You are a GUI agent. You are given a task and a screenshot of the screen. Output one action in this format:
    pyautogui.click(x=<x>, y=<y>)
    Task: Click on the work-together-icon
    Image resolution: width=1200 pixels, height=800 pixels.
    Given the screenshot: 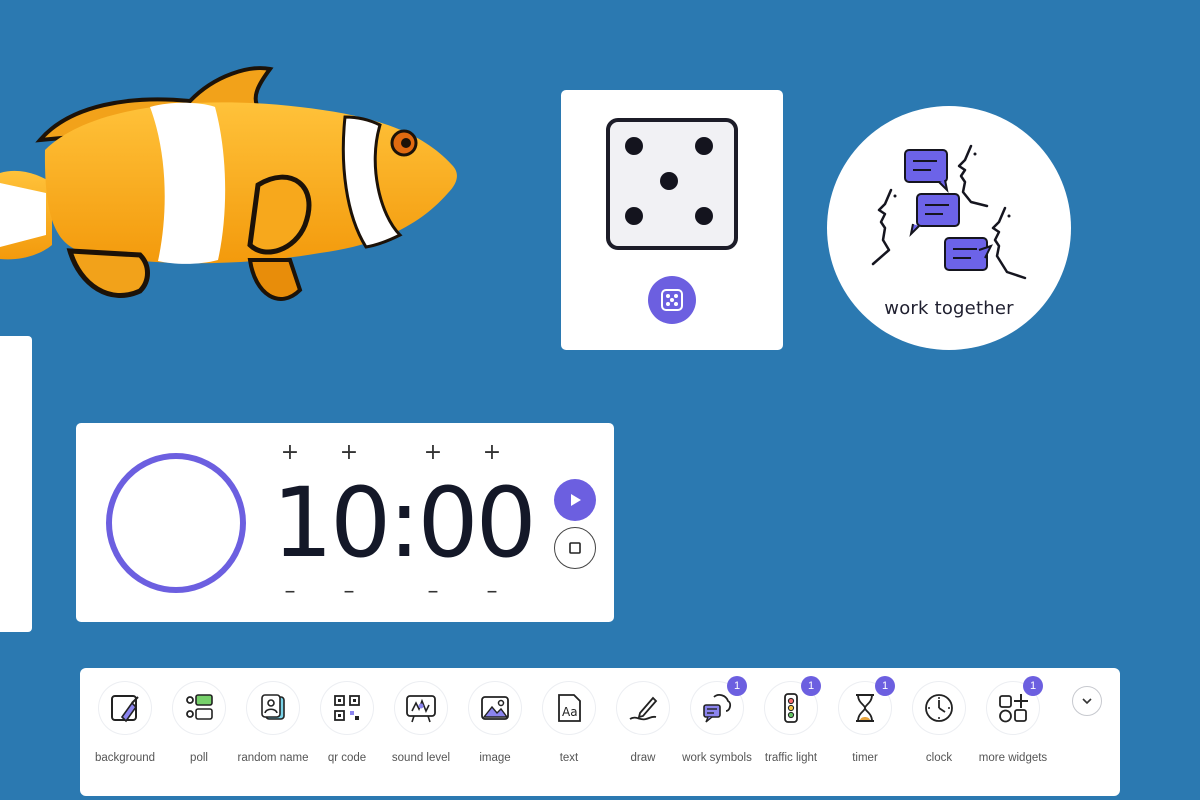 What is the action you would take?
    pyautogui.click(x=949, y=212)
    